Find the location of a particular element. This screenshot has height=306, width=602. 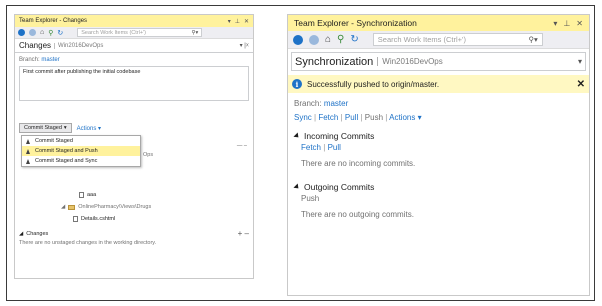

header-dropdown: ▾ |☓ is located at coordinates (244, 45).